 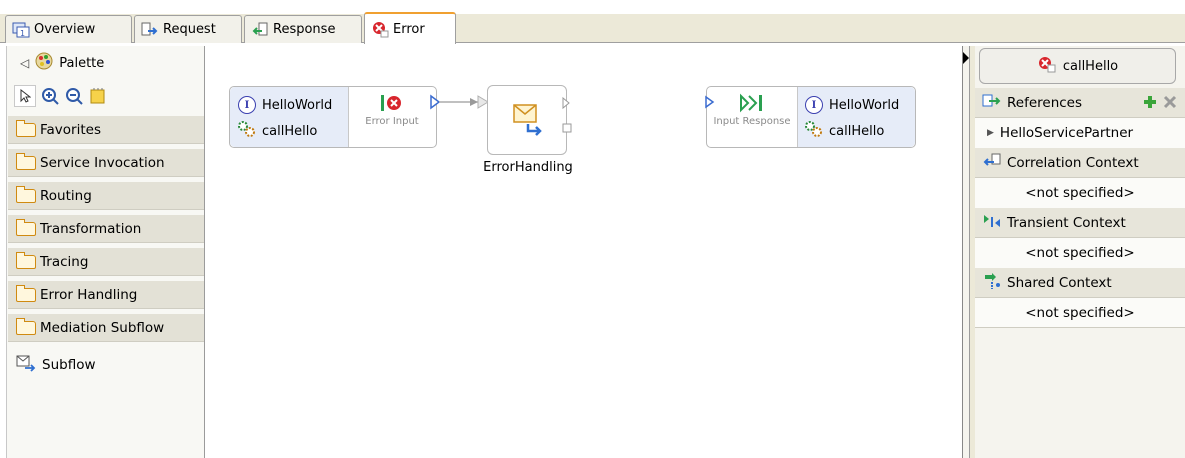 What do you see at coordinates (106, 130) in the screenshot?
I see `palette-drawer-favorites: Favorites` at bounding box center [106, 130].